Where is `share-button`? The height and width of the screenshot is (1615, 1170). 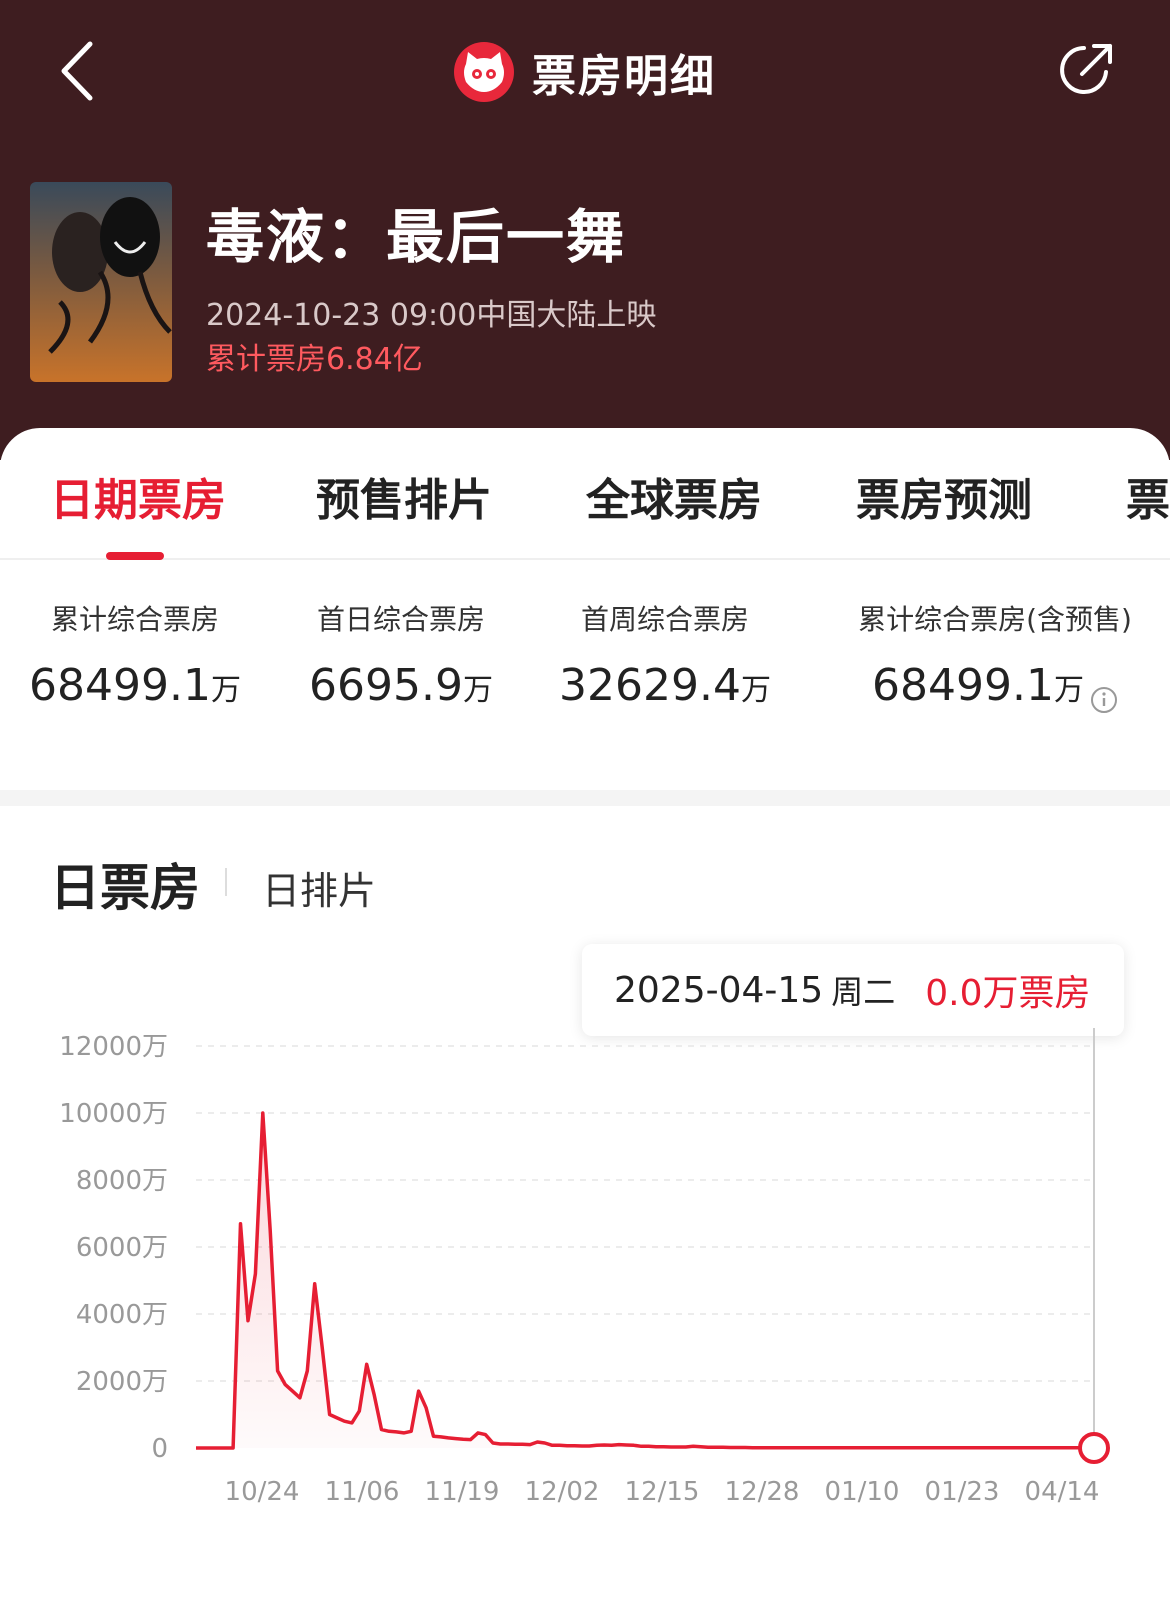 share-button is located at coordinates (1086, 70).